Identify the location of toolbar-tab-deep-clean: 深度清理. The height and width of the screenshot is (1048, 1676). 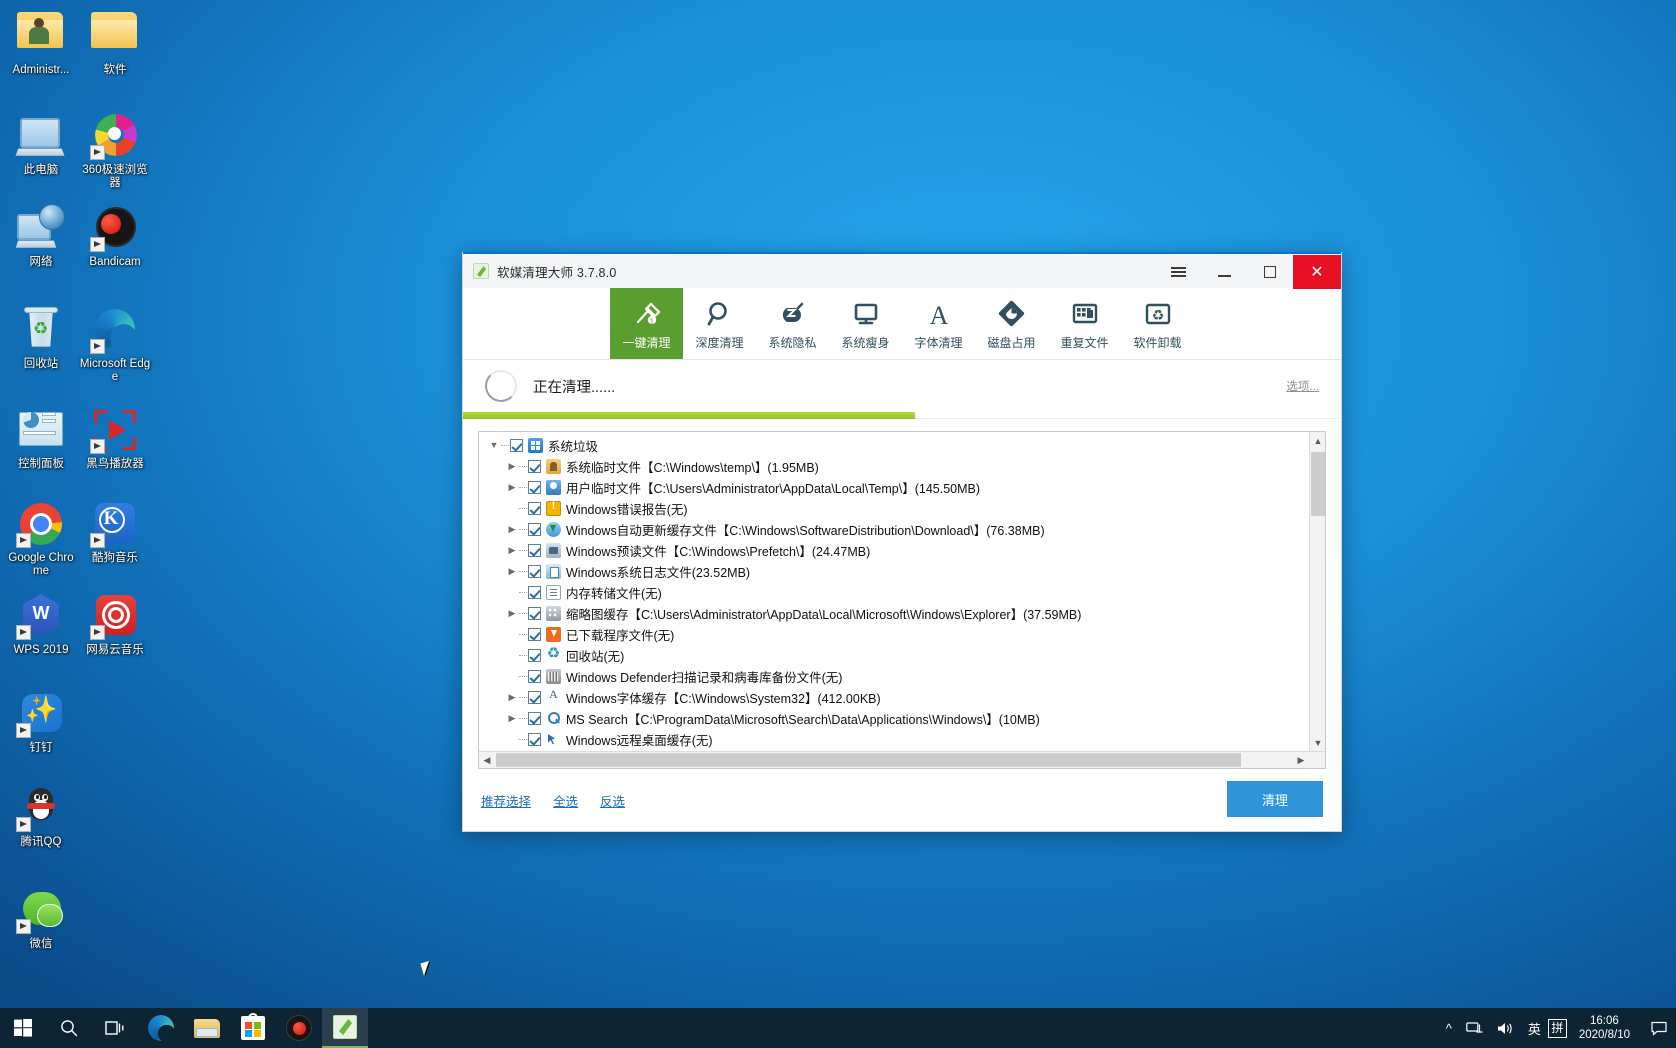
(719, 323).